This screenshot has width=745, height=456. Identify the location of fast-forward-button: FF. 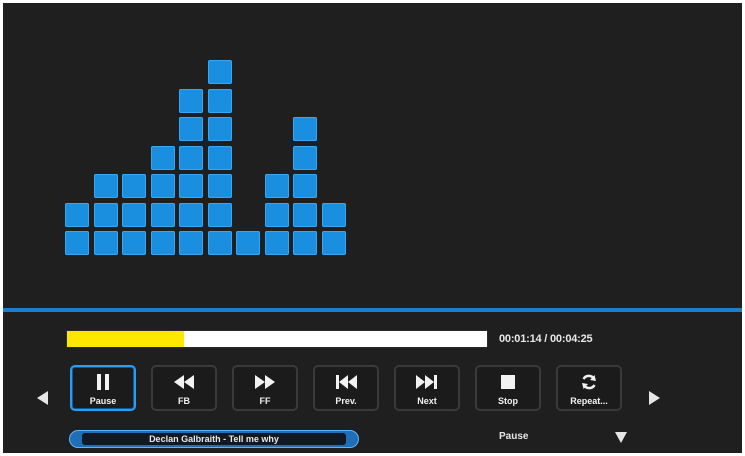
(265, 388).